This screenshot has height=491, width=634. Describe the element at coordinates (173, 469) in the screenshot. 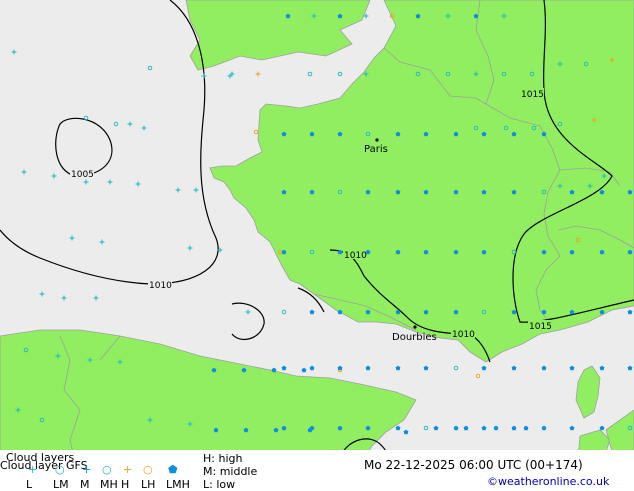

I see `legend-symbol-pentagon-icon: ⬟` at that location.